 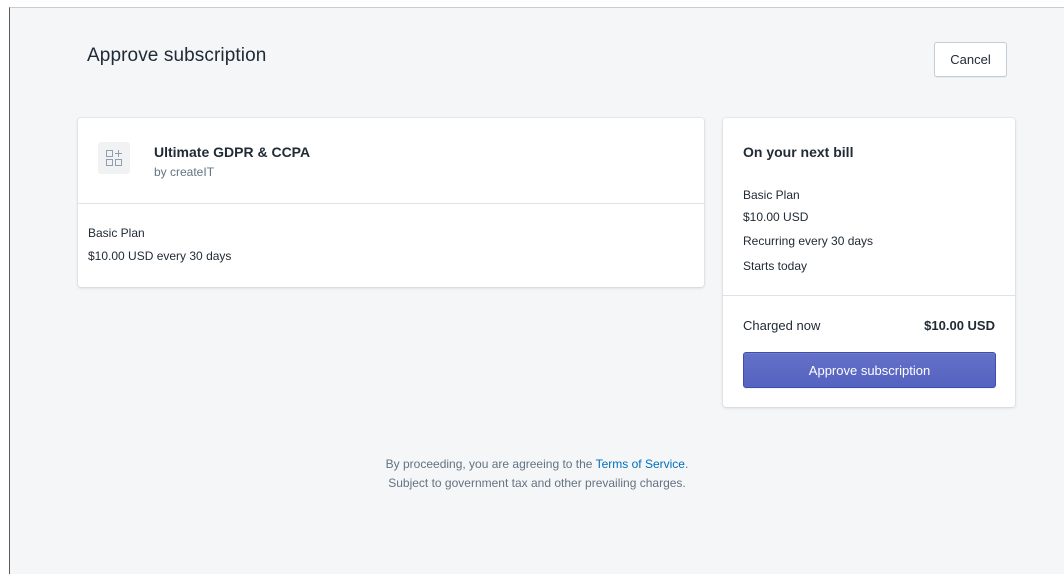 What do you see at coordinates (776, 217) in the screenshot?
I see `bill-price: $10.00 USD` at bounding box center [776, 217].